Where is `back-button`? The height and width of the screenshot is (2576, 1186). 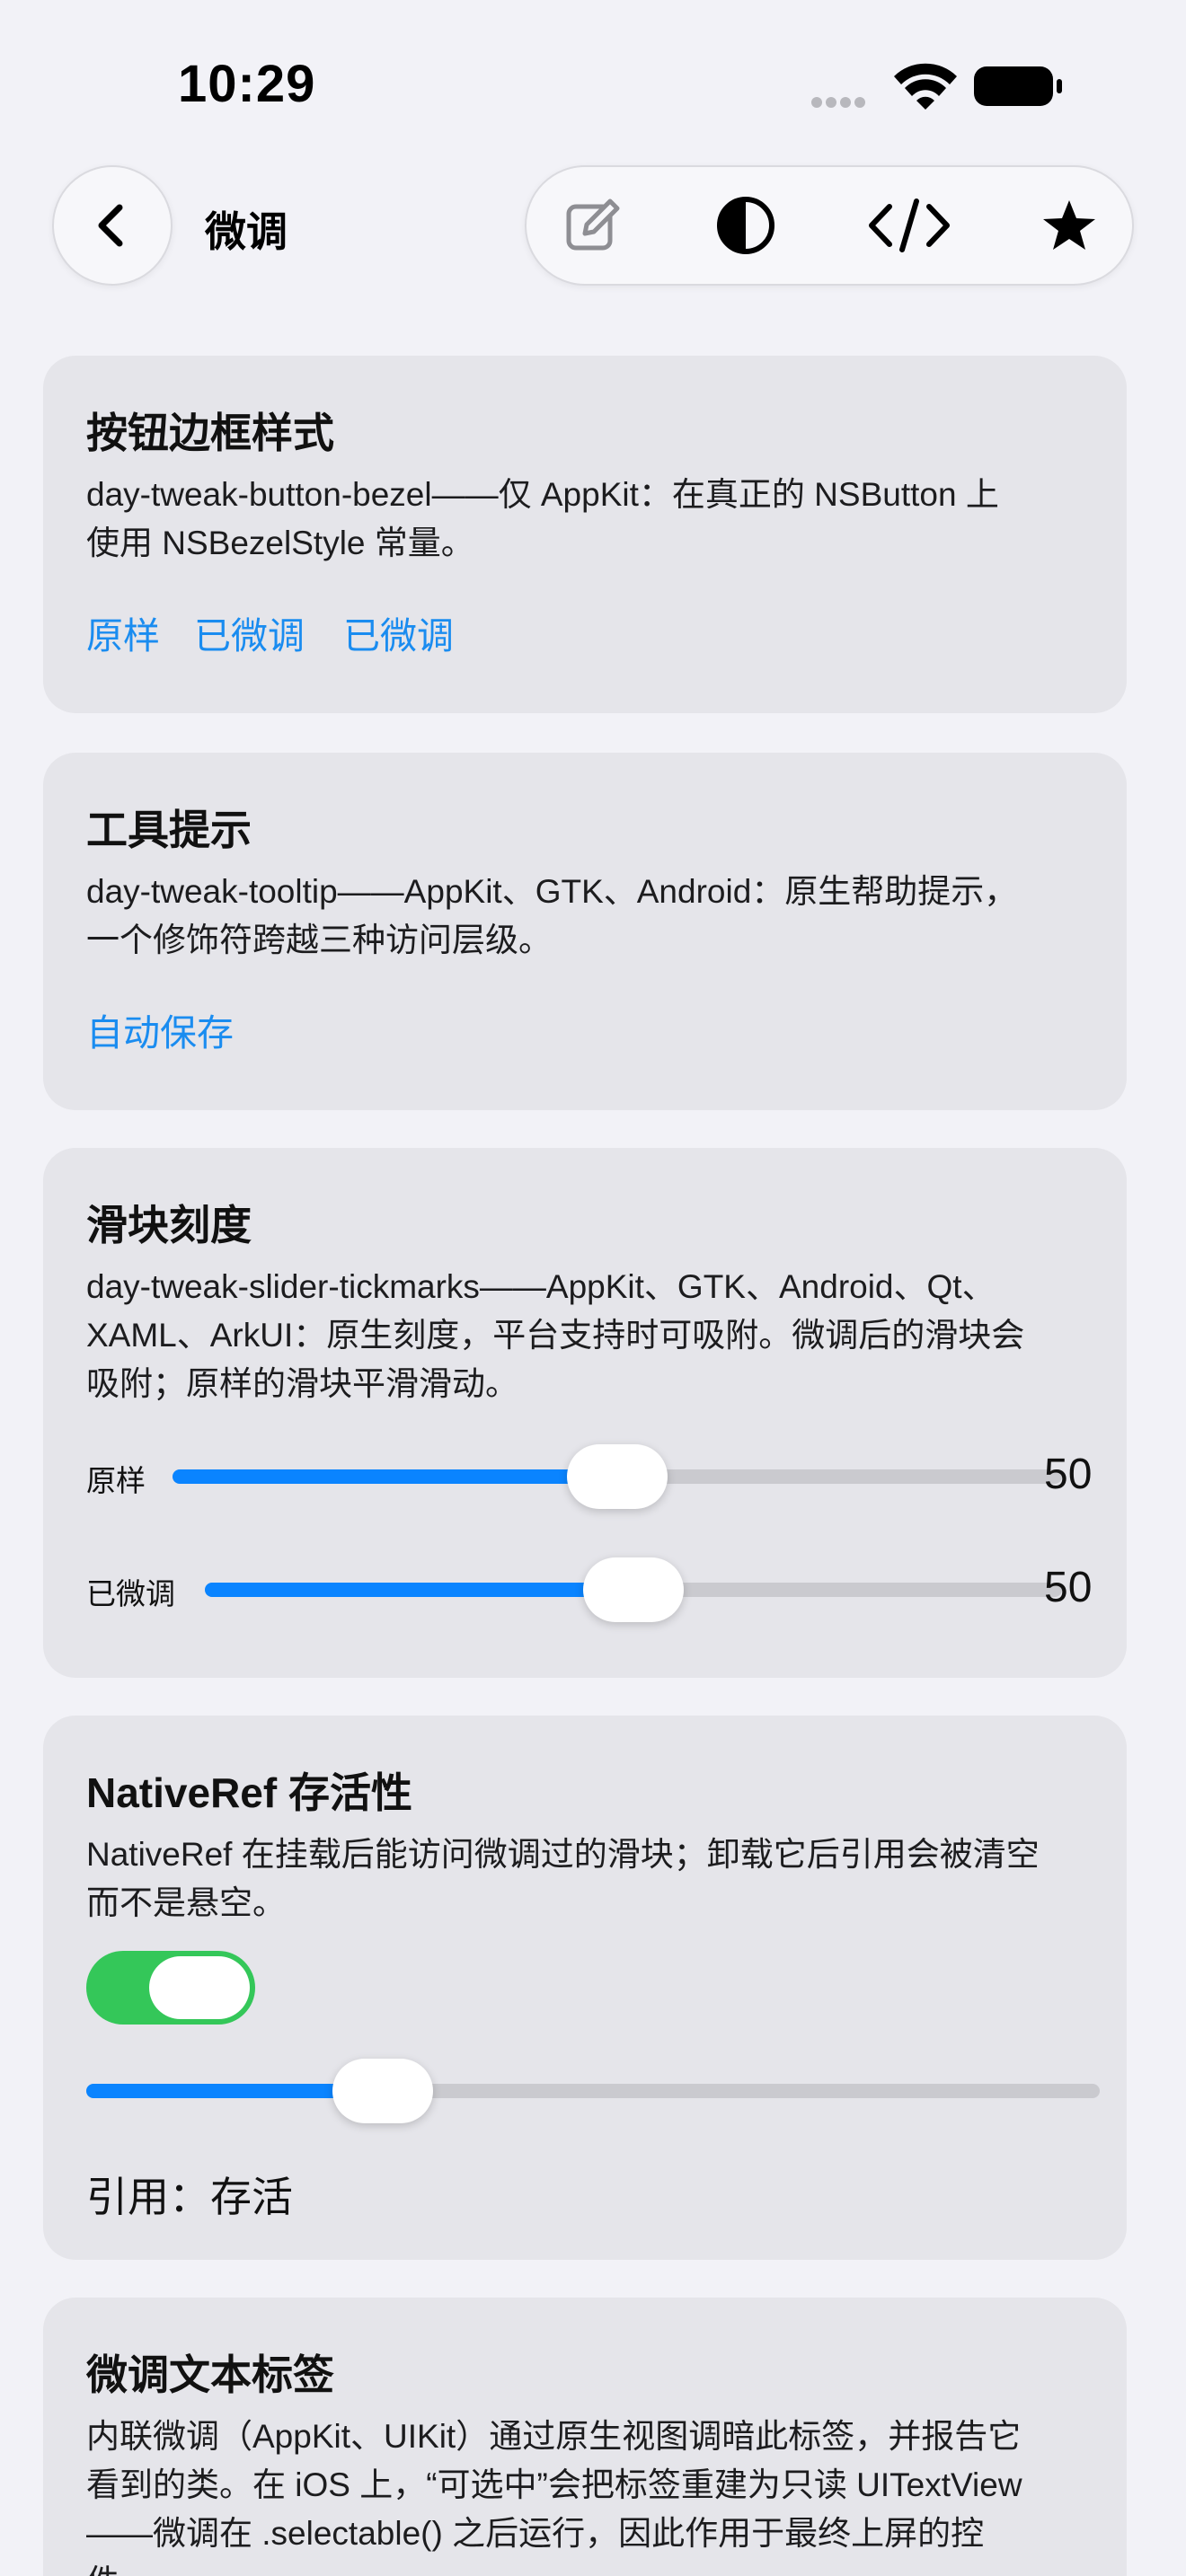 back-button is located at coordinates (112, 225).